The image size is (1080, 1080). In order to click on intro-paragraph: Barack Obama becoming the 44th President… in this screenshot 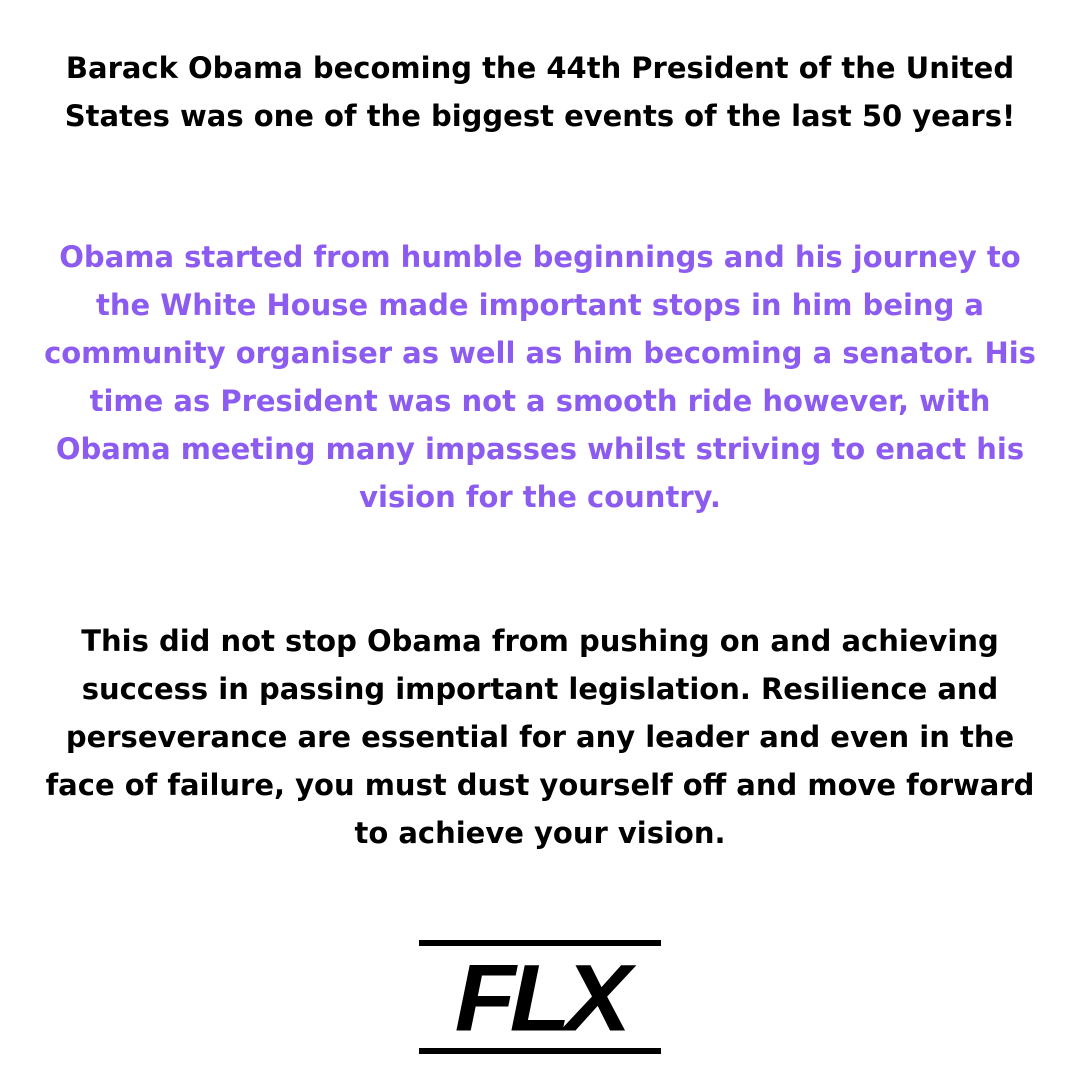, I will do `click(540, 92)`.